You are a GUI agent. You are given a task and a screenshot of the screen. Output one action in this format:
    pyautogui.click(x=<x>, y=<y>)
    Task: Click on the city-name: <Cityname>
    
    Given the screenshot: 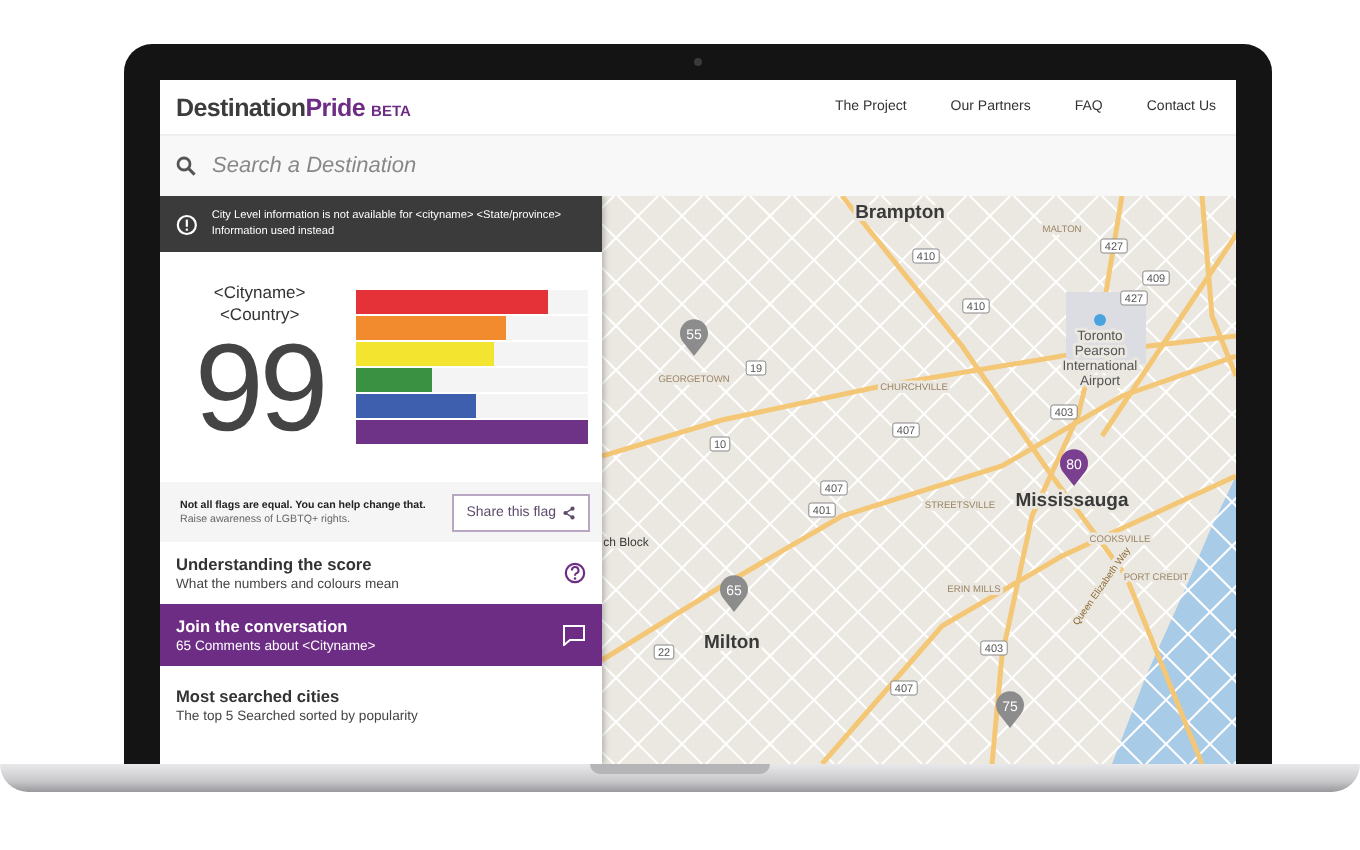 What is the action you would take?
    pyautogui.click(x=259, y=292)
    